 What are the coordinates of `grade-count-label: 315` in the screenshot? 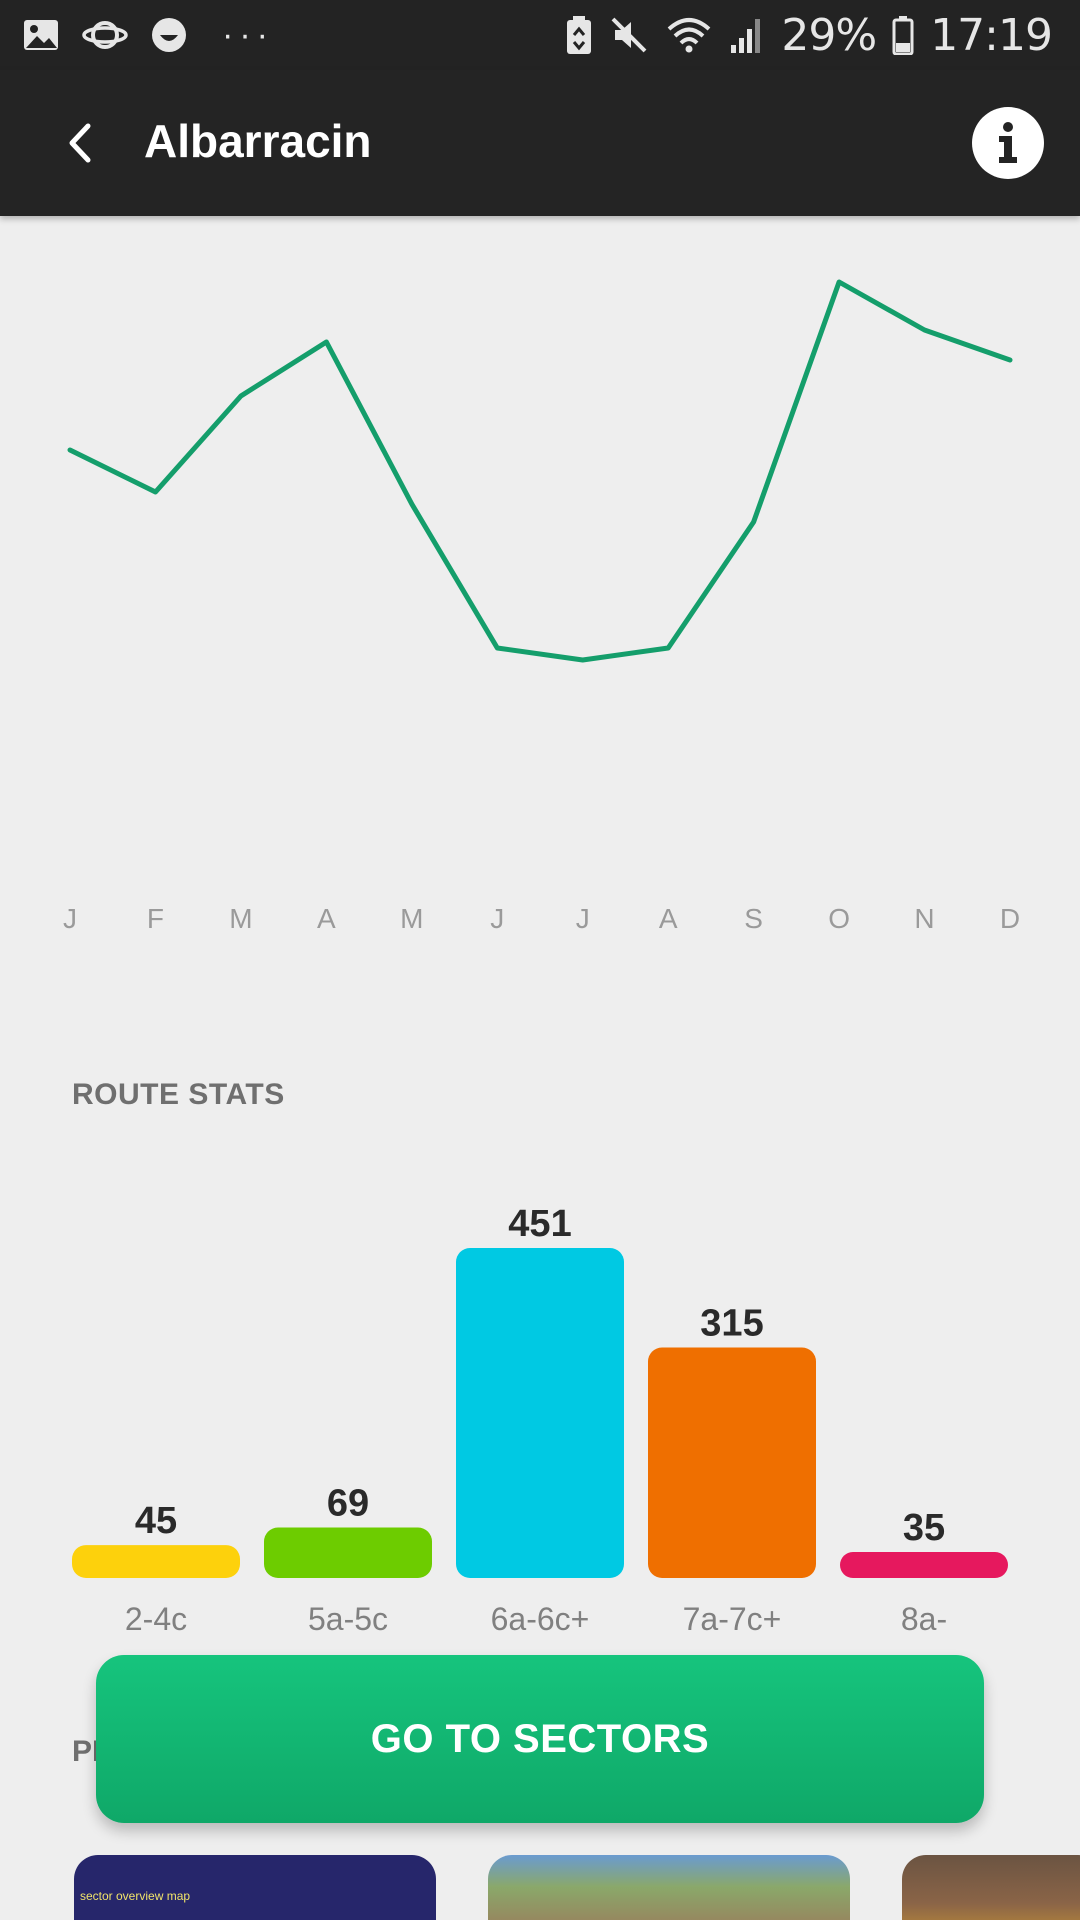 It's located at (731, 1324).